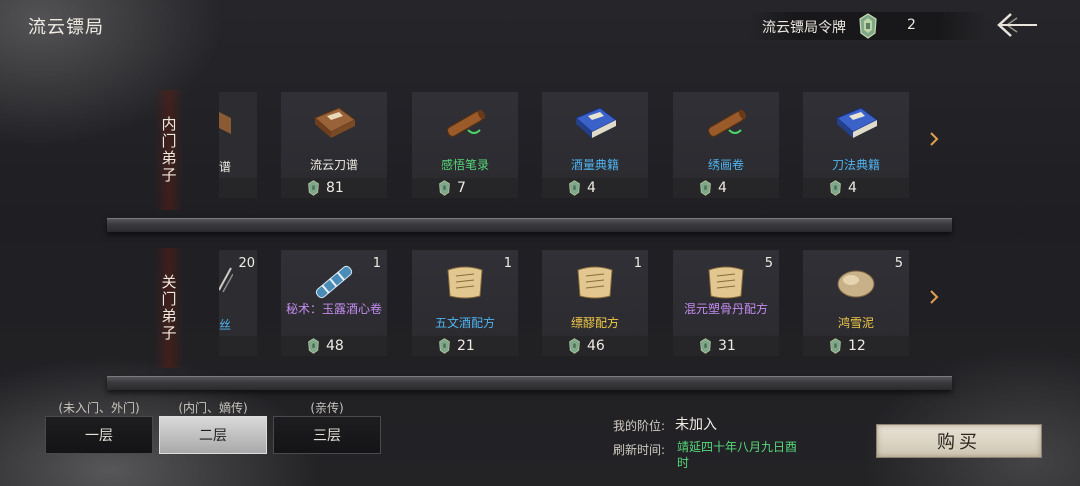  What do you see at coordinates (727, 346) in the screenshot?
I see `item-price: 31` at bounding box center [727, 346].